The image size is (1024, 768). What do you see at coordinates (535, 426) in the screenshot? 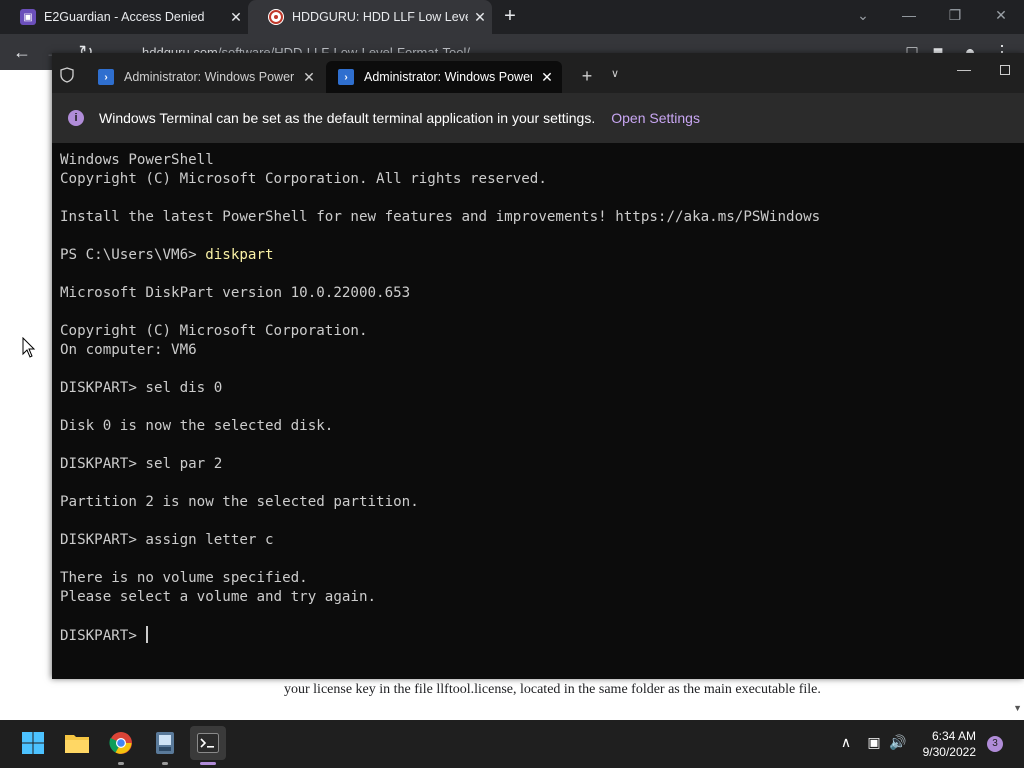
I see `terminal-line: Disk 0 is now the selected disk.` at bounding box center [535, 426].